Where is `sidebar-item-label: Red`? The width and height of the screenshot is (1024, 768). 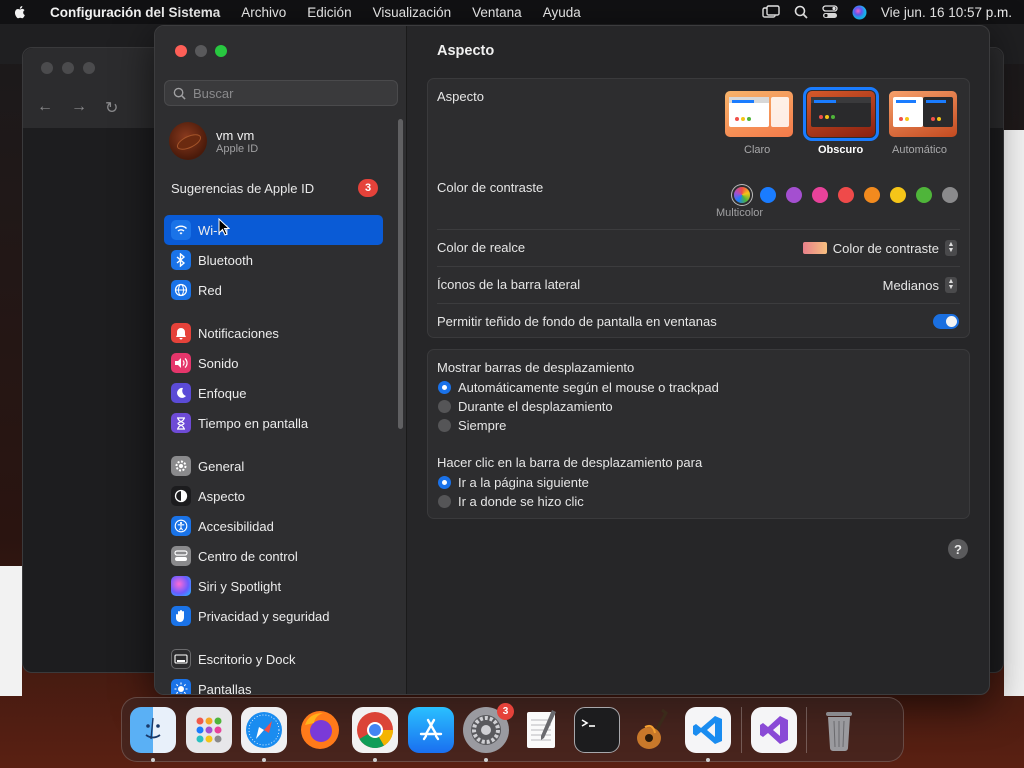 sidebar-item-label: Red is located at coordinates (210, 290).